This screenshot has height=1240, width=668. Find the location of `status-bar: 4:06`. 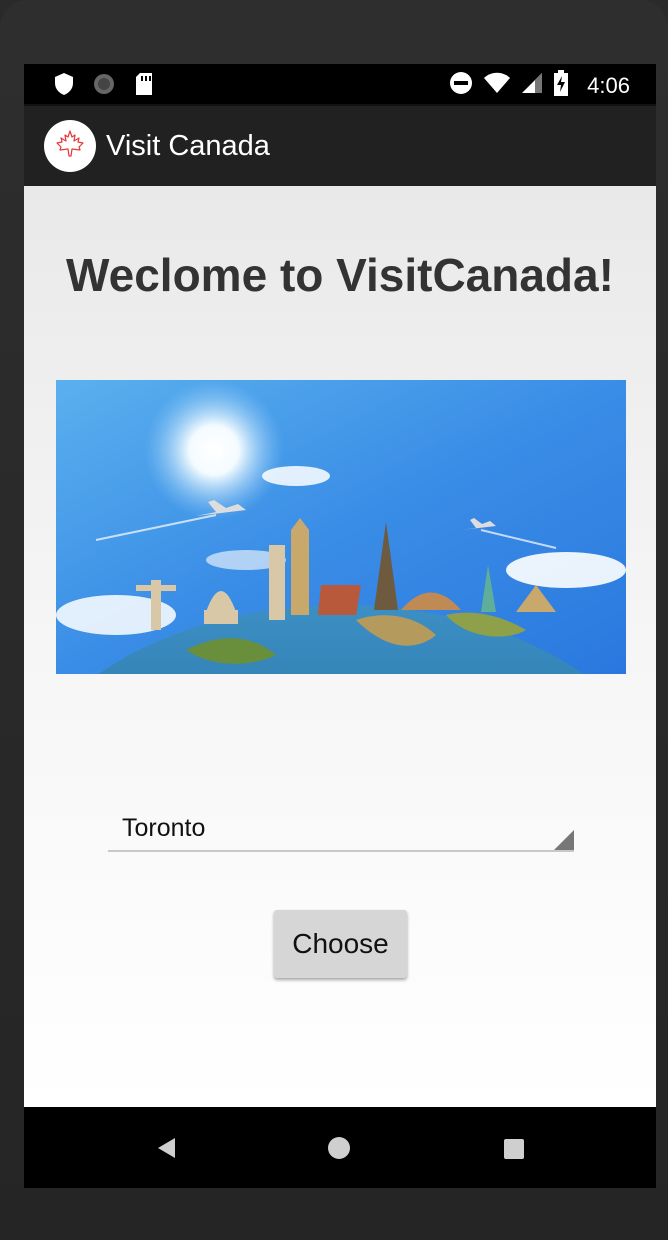

status-bar: 4:06 is located at coordinates (340, 84).